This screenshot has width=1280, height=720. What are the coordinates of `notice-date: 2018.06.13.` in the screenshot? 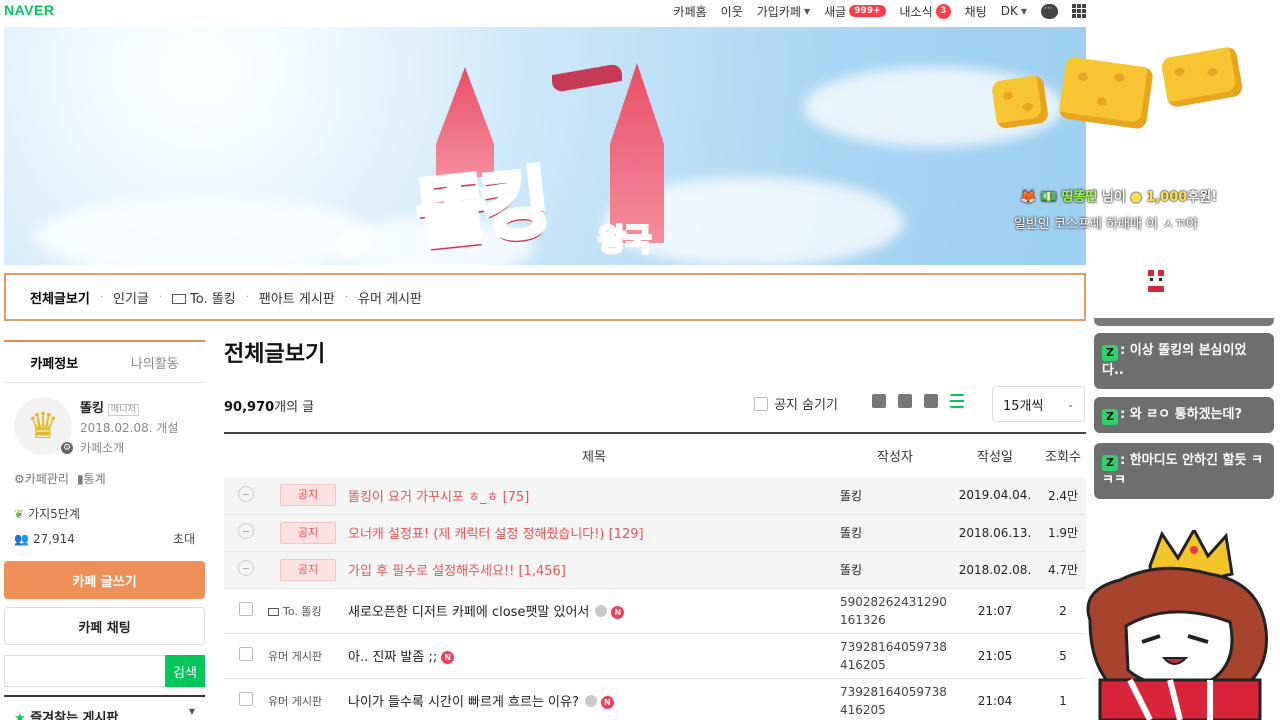 It's located at (995, 533).